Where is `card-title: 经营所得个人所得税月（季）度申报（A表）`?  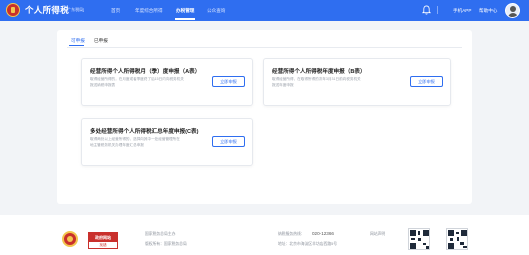
card-title: 经营所得个人所得税月（季）度申报（A表） is located at coordinates (145, 72).